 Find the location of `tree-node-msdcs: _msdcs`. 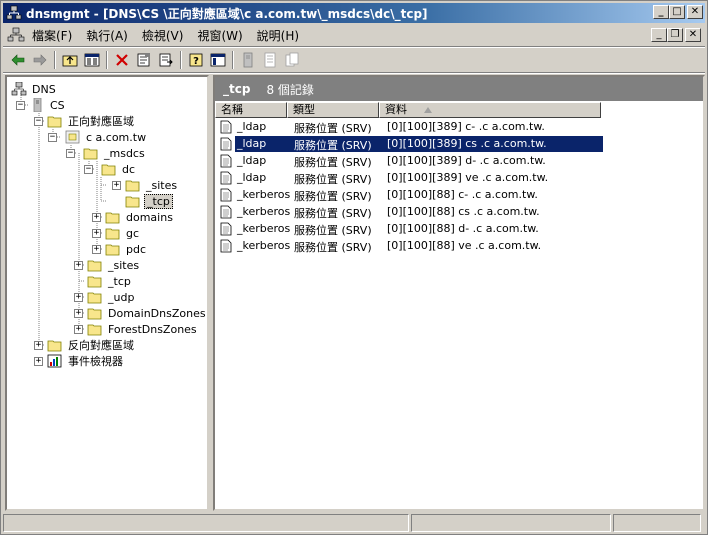

tree-node-msdcs: _msdcs is located at coordinates (115, 153).